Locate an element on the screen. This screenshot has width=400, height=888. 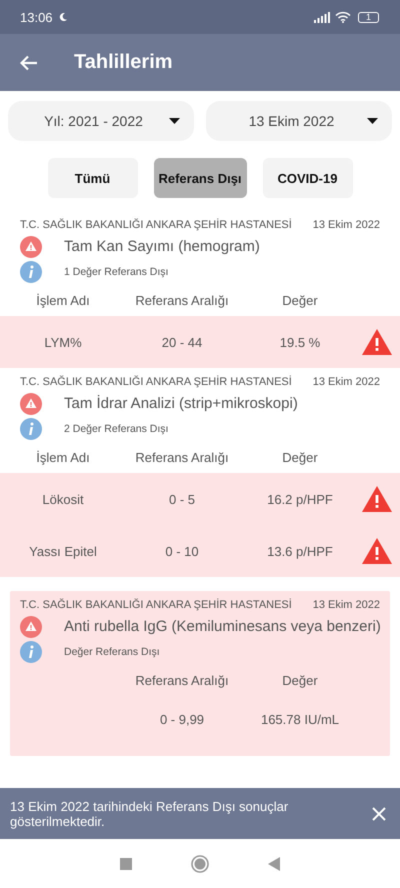
close-icon is located at coordinates (379, 813).